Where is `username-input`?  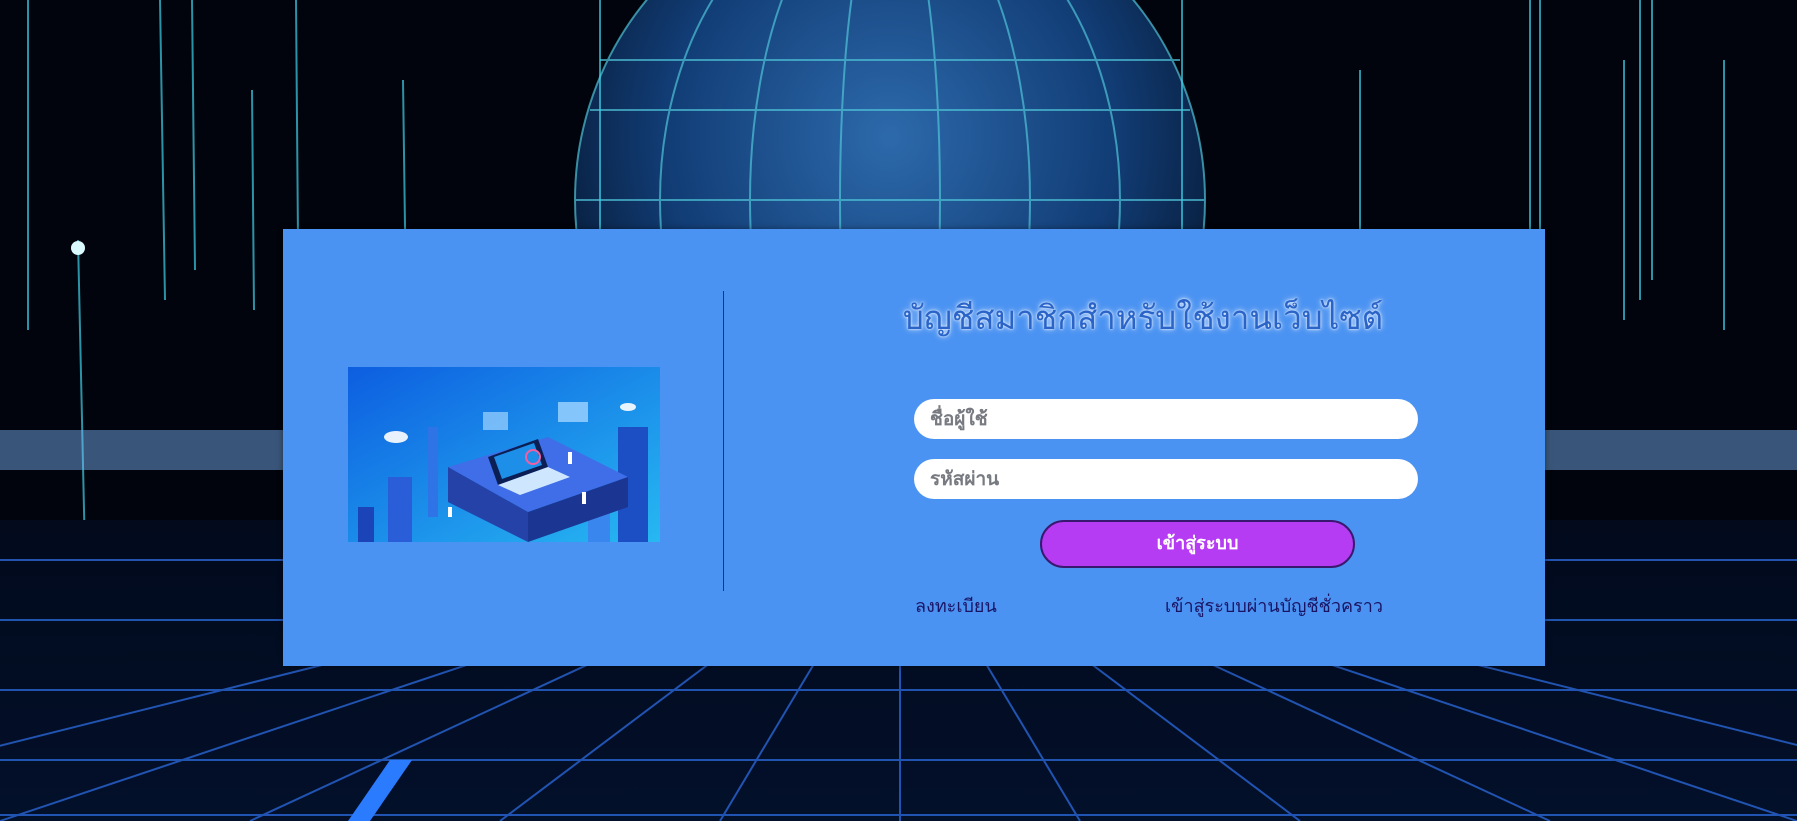 username-input is located at coordinates (1166, 419).